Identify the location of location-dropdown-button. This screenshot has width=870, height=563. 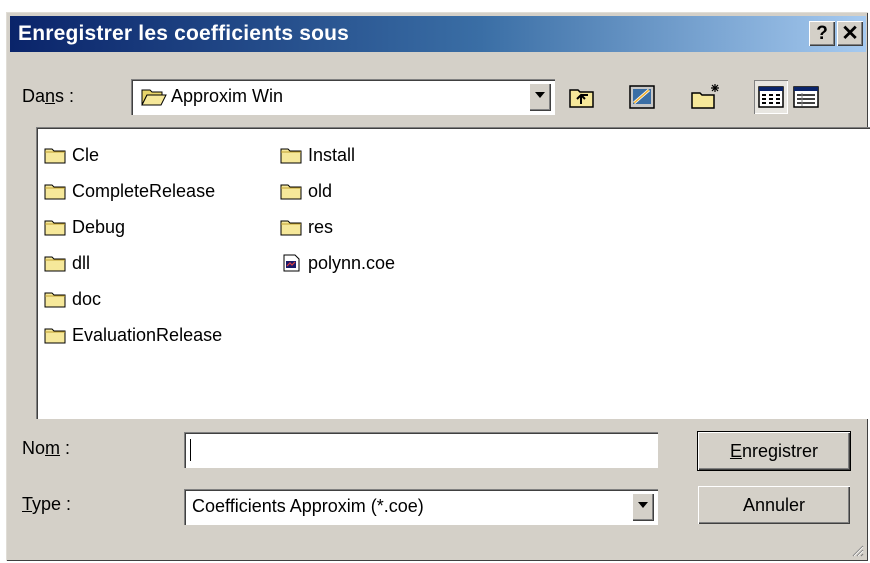
(540, 97).